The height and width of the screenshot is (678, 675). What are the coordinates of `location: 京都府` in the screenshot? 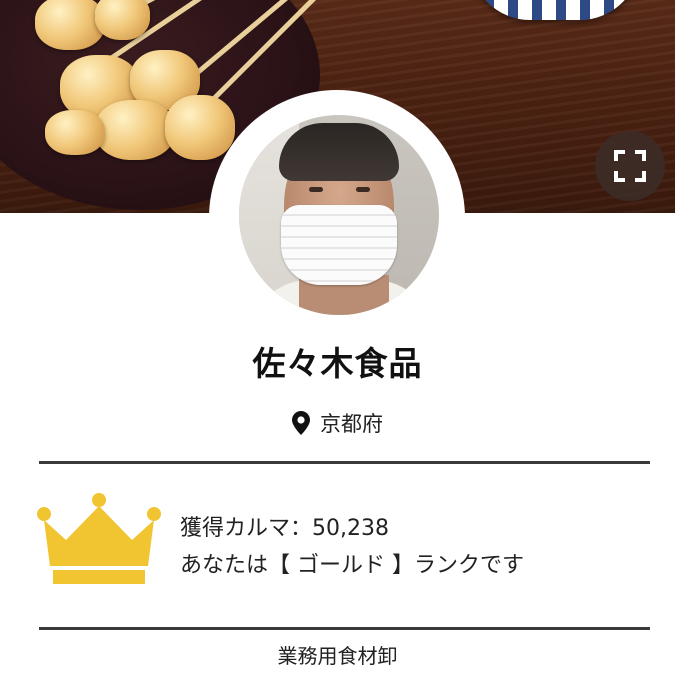 It's located at (337, 423).